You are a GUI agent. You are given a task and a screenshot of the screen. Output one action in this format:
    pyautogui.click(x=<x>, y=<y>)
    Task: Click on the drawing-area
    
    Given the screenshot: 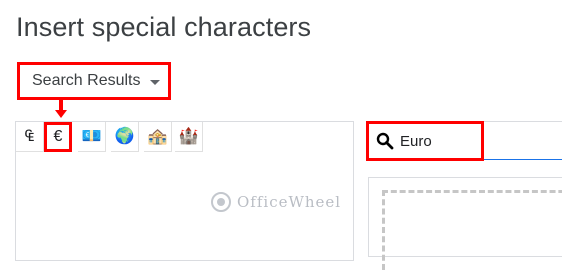 What is the action you would take?
    pyautogui.click(x=472, y=230)
    